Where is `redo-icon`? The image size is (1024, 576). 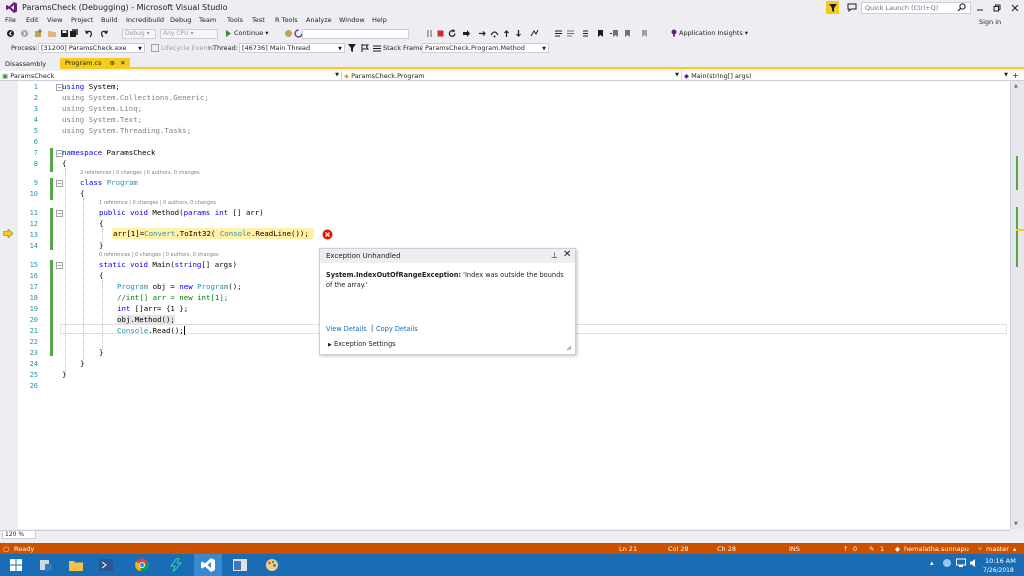 redo-icon is located at coordinates (104, 33).